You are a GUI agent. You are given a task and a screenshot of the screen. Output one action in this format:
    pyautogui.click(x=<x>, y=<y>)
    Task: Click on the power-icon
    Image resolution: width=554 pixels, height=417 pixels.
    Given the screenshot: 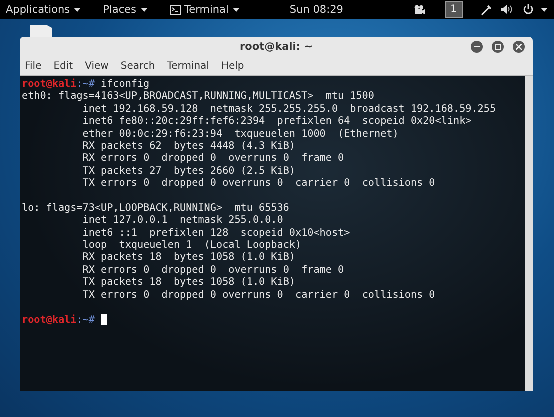 What is the action you would take?
    pyautogui.click(x=528, y=9)
    